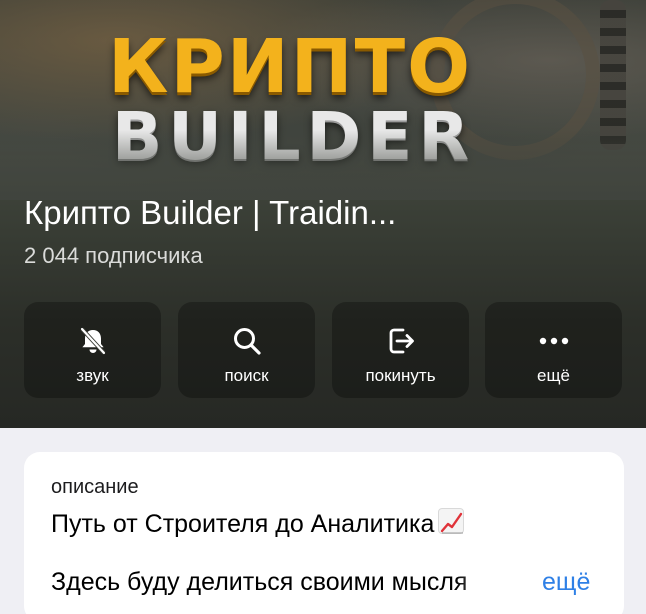 Image resolution: width=646 pixels, height=614 pixels. I want to click on subscriber-count: 2 044 подписчика, so click(113, 255).